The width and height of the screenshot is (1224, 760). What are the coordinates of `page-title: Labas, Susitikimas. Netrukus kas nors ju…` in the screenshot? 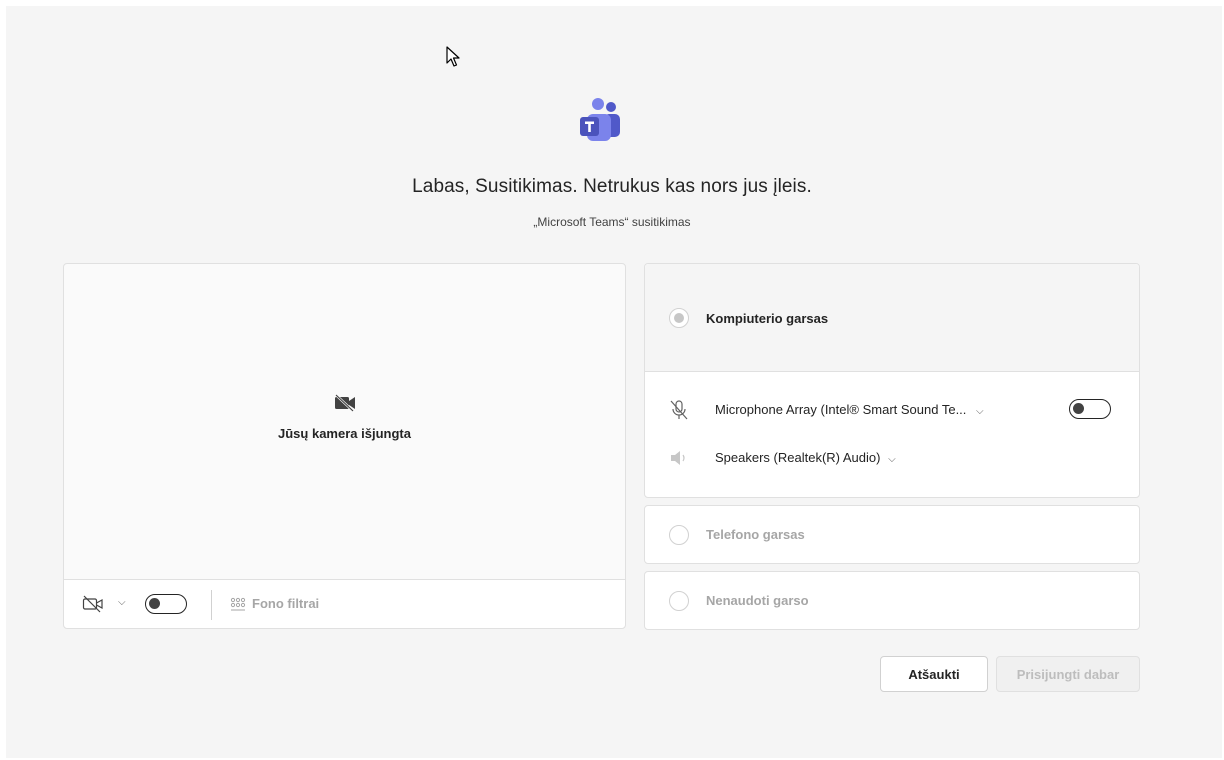 It's located at (612, 186).